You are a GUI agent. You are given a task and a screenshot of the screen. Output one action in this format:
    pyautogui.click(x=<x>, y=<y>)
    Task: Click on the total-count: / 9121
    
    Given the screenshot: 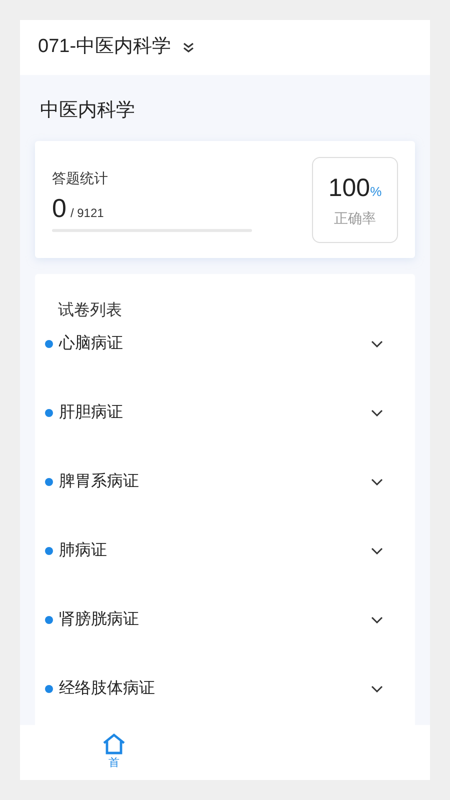 What is the action you would take?
    pyautogui.click(x=87, y=213)
    